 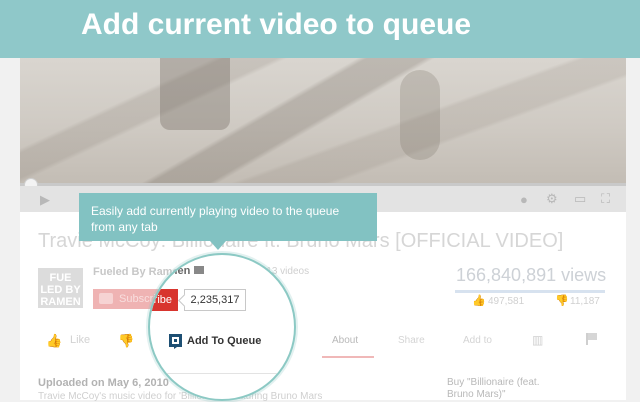 I want to click on theater-mode-icon: ▭, so click(x=580, y=199).